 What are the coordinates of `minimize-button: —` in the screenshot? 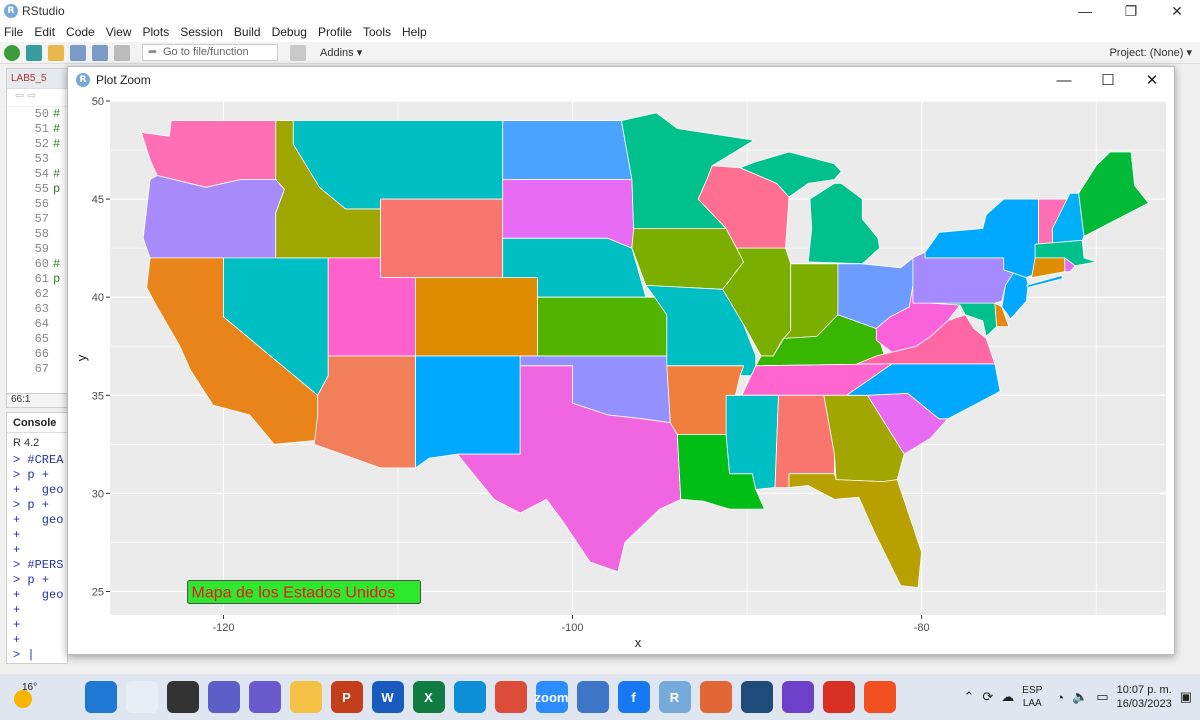 It's located at (1085, 11).